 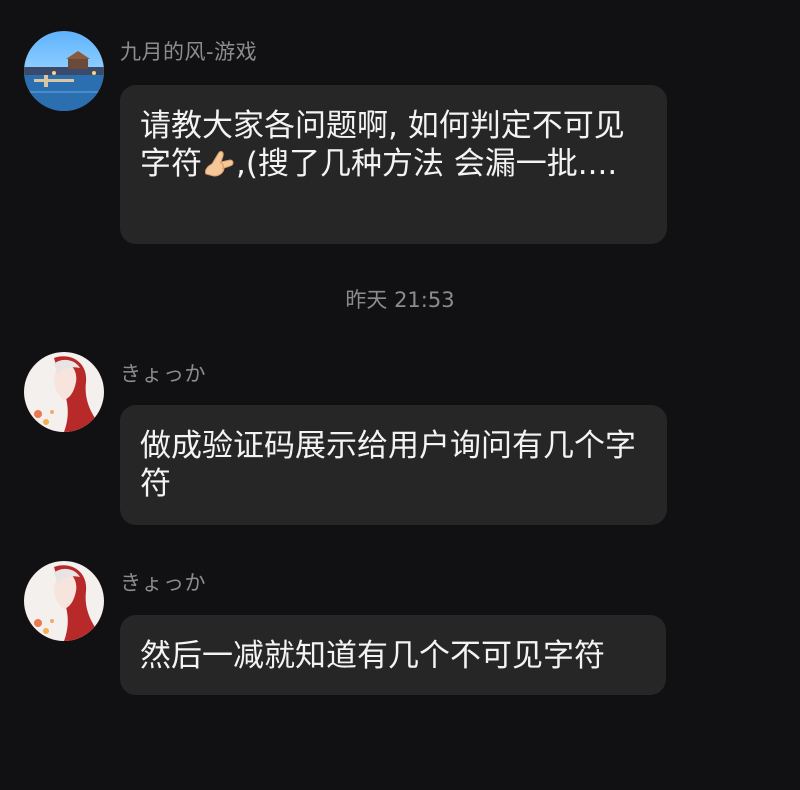 I want to click on lake-pier-avatar-image, so click(x=64, y=71).